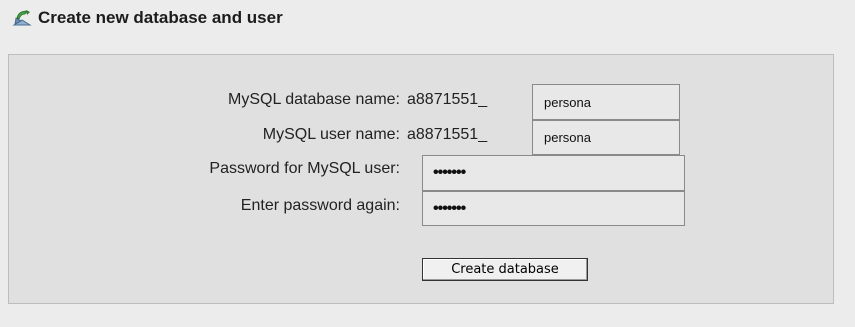  Describe the element at coordinates (331, 134) in the screenshot. I see `user-name-label: MySQL user name:` at that location.